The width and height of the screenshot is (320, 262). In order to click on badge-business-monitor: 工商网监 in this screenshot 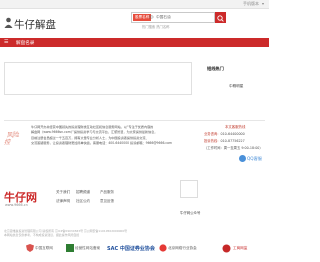, I will do `click(242, 249)`.